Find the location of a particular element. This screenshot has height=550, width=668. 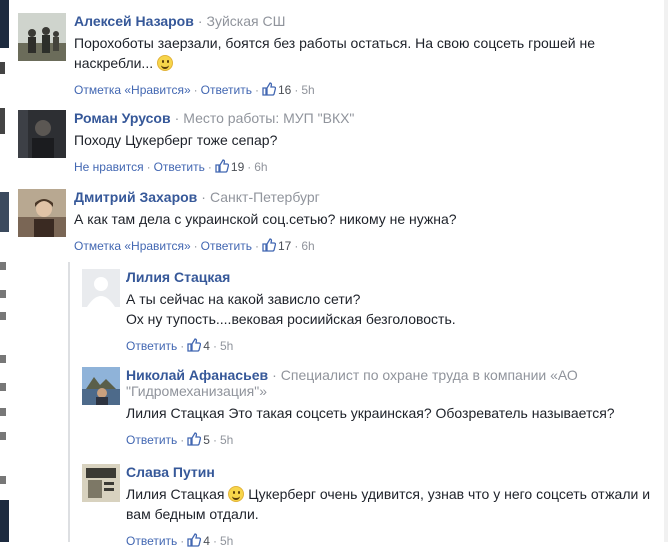

reply-author-name: Слава Путин is located at coordinates (170, 472).